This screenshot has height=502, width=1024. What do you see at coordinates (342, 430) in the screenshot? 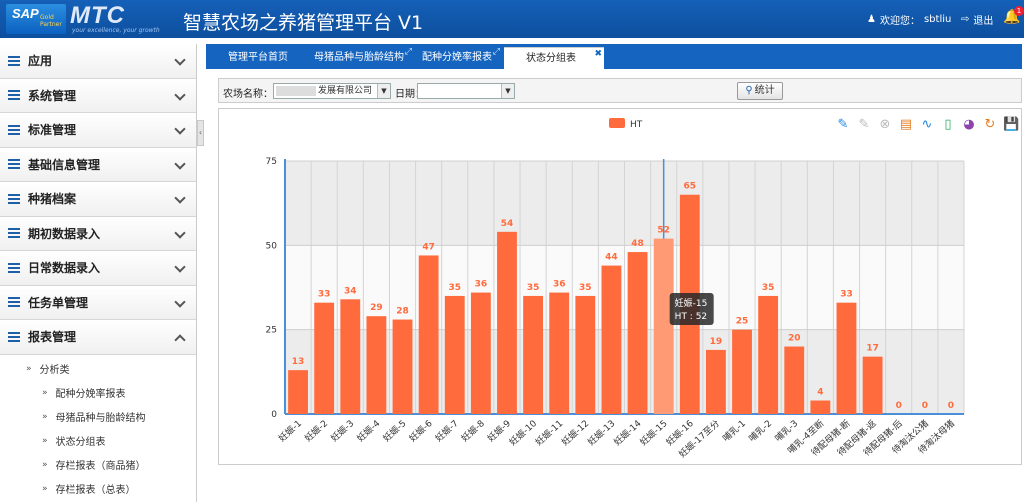
I see `x-tick-label: 妊娠-3` at bounding box center [342, 430].